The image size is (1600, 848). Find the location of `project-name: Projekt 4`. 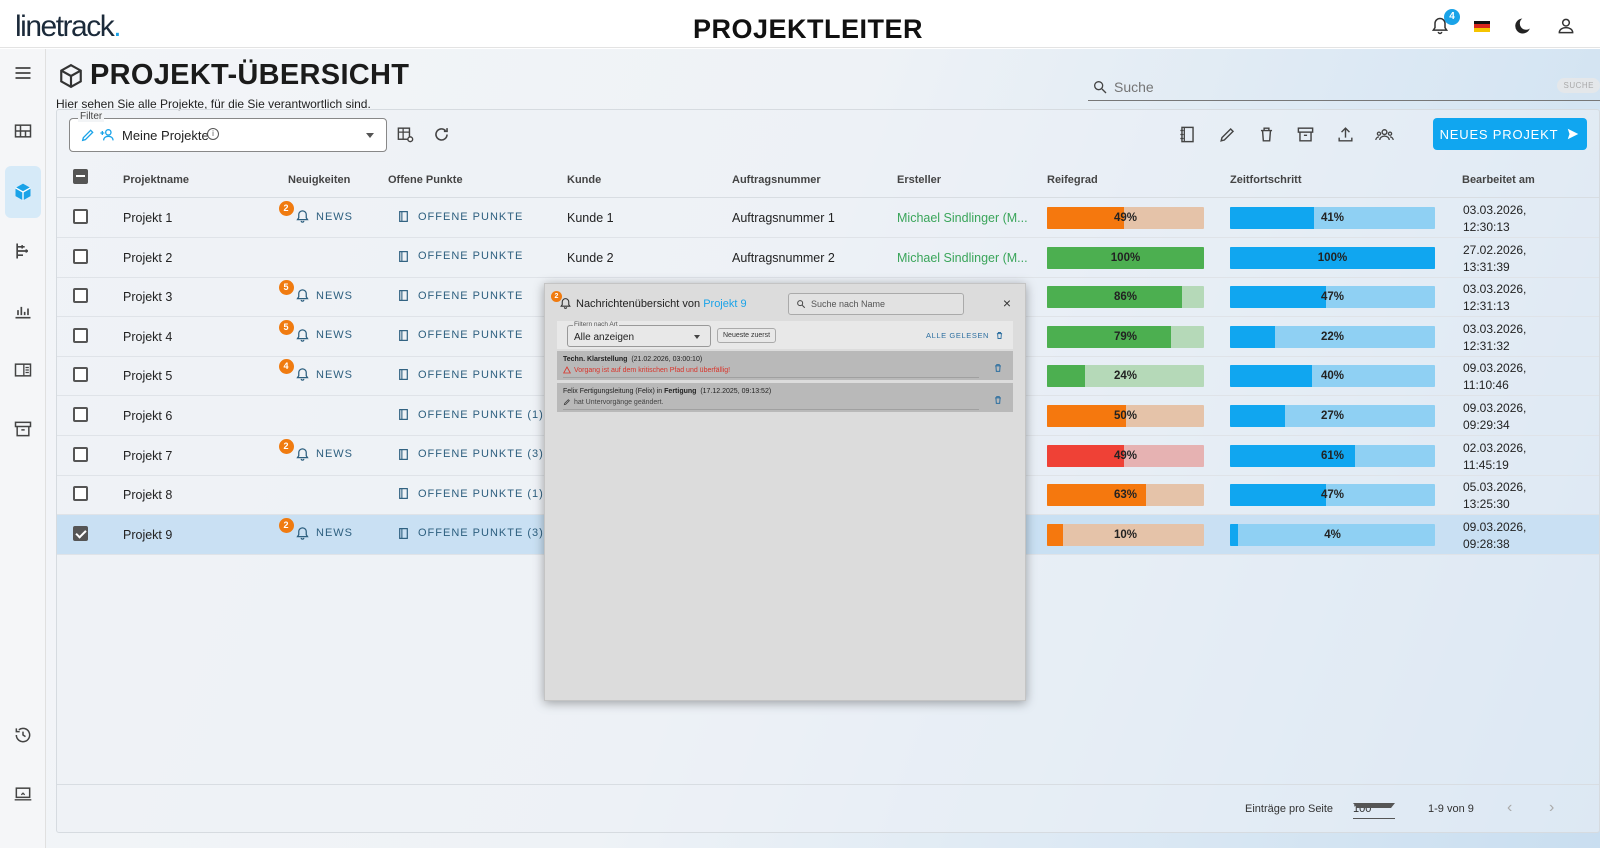

project-name: Projekt 4 is located at coordinates (147, 337).